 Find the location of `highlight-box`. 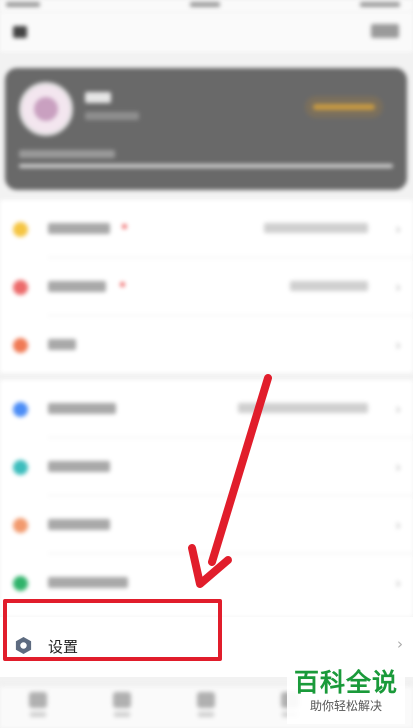

highlight-box is located at coordinates (112, 630).